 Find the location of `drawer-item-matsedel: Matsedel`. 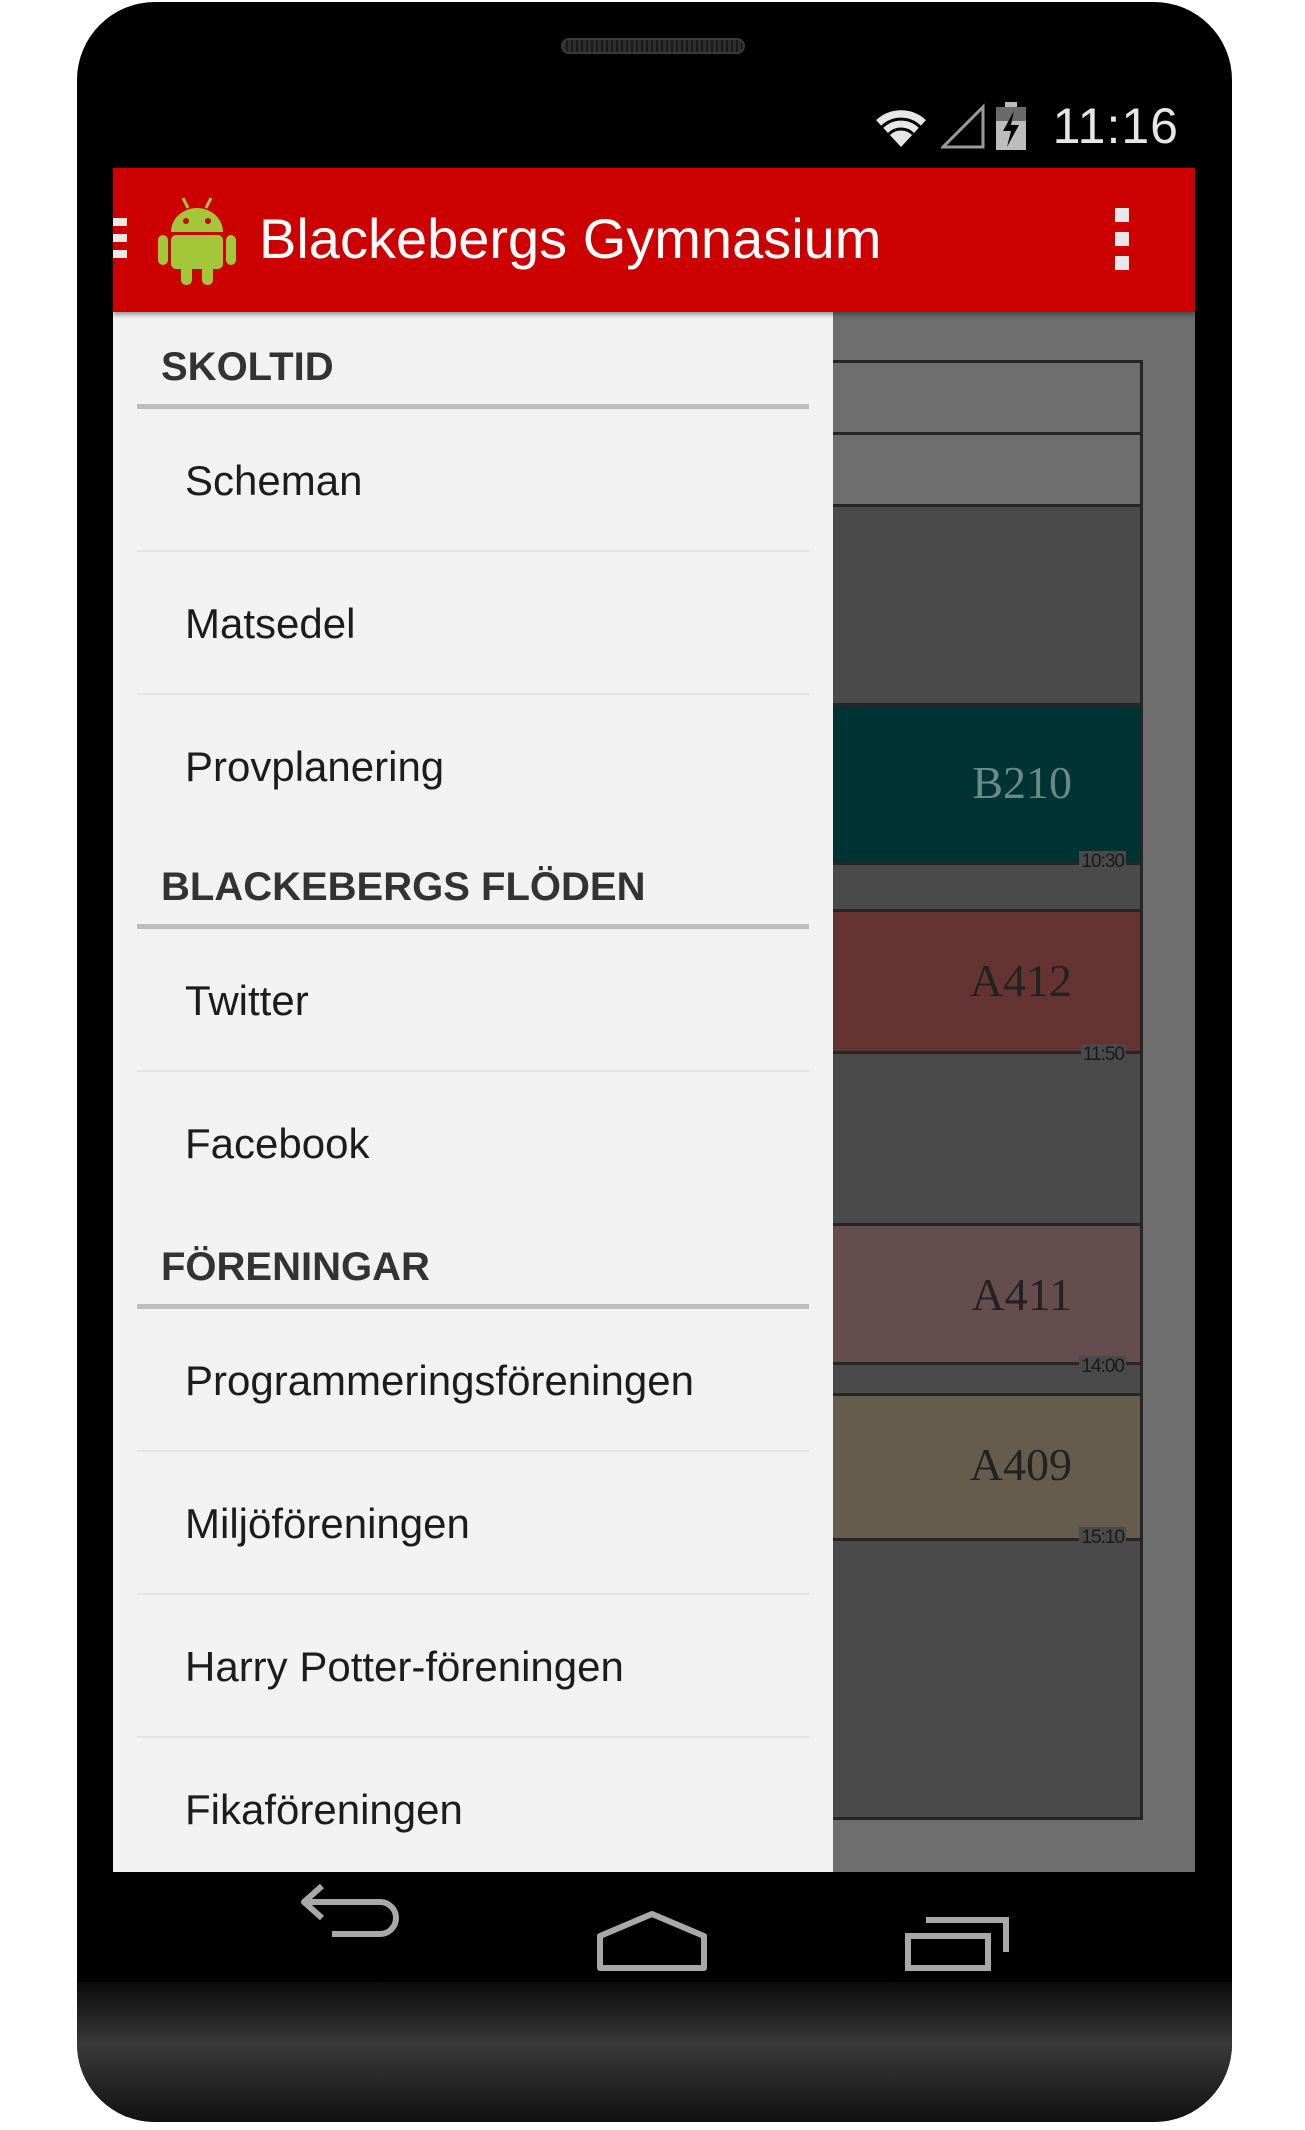

drawer-item-matsedel: Matsedel is located at coordinates (473, 623).